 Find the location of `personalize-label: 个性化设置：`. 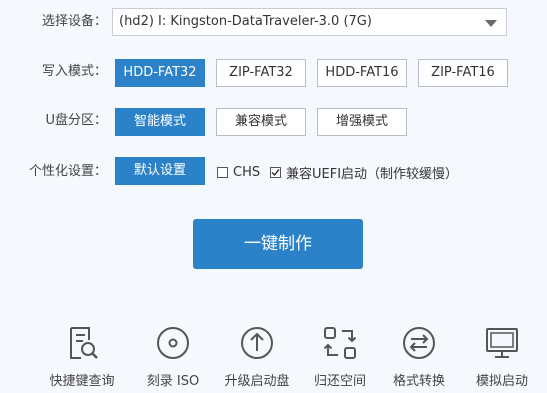

personalize-label: 个性化设置： is located at coordinates (67, 171).